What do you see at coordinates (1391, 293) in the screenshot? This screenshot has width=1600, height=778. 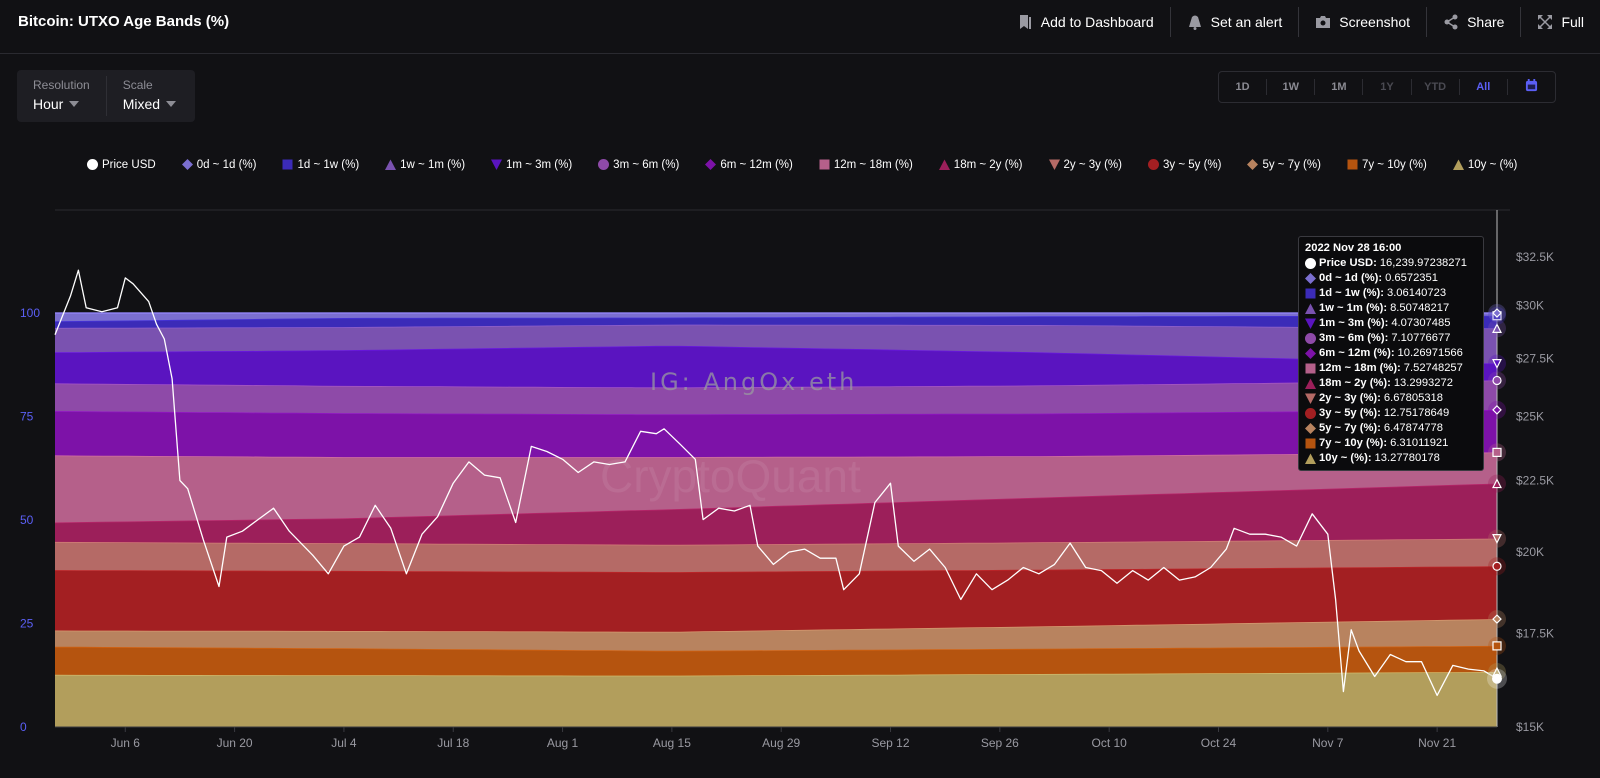 I see `tooltip-row: 1d ~ 1w (%): 3.06140723` at bounding box center [1391, 293].